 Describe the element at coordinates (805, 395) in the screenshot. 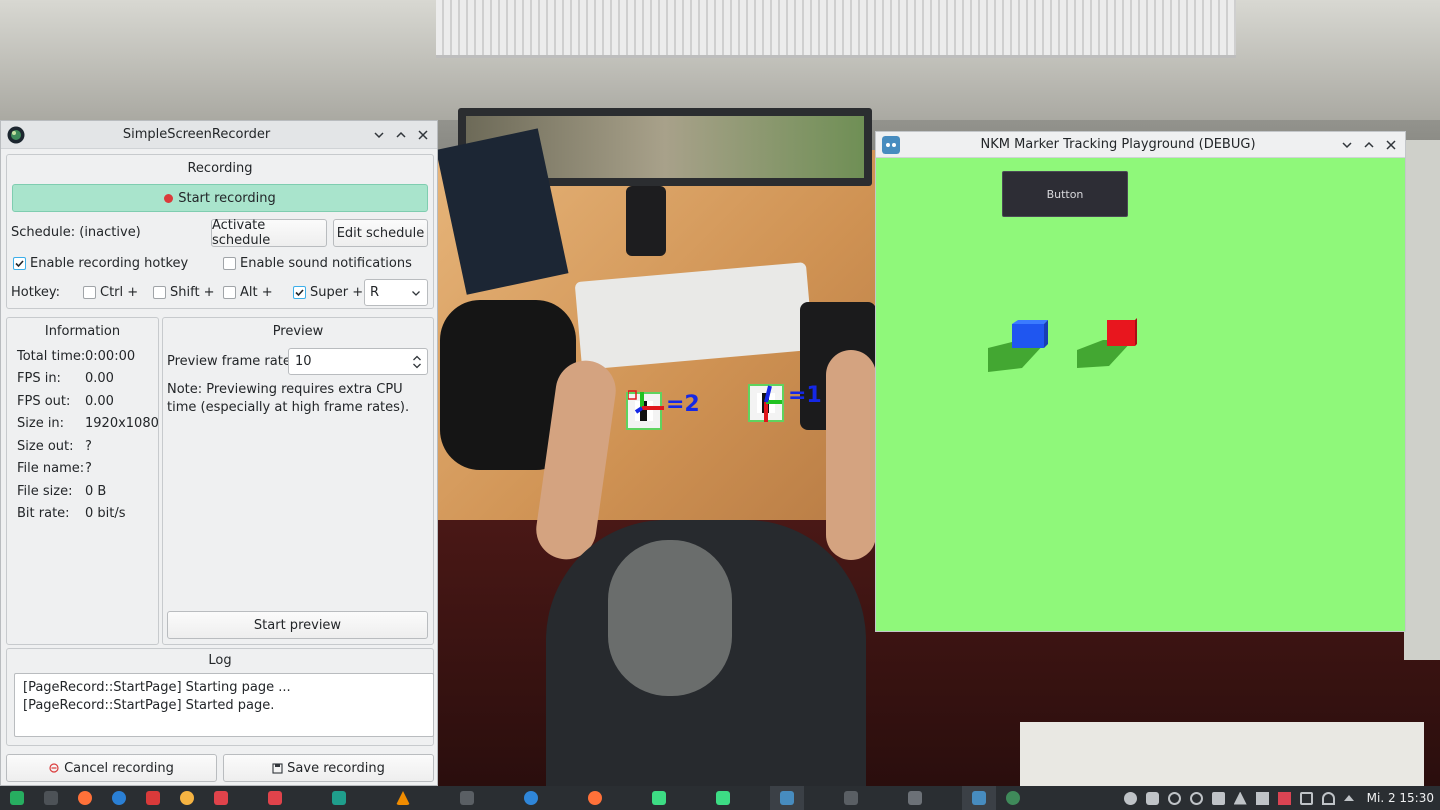

I see `marker-1-label: =1` at that location.